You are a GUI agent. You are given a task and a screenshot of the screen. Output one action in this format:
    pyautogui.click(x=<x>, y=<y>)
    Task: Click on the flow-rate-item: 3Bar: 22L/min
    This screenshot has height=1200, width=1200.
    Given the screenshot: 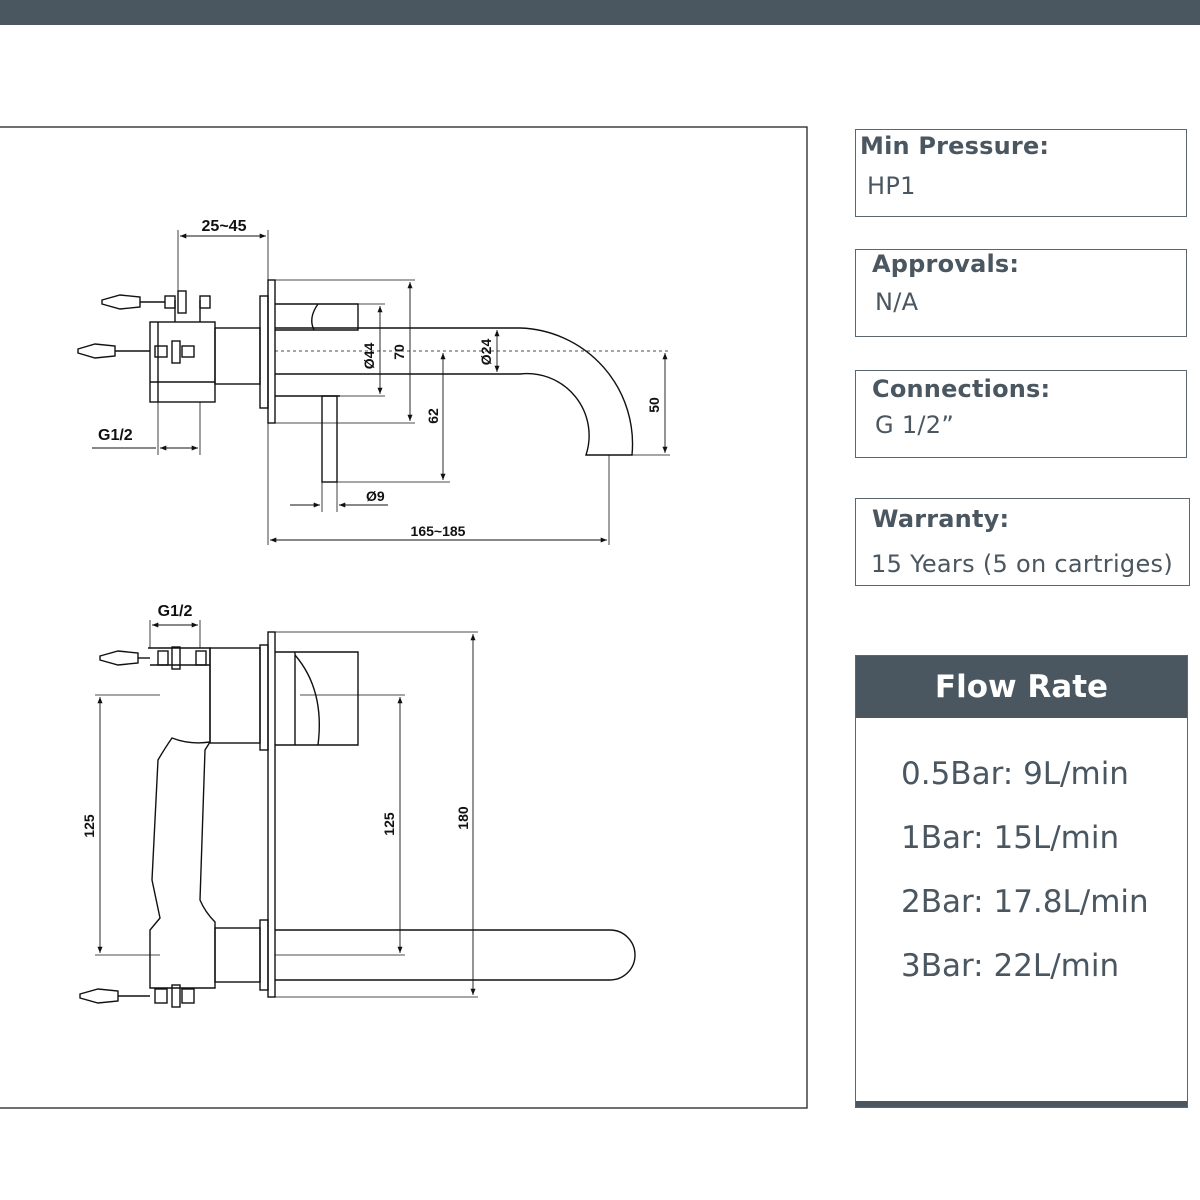 What is the action you would take?
    pyautogui.click(x=1010, y=966)
    